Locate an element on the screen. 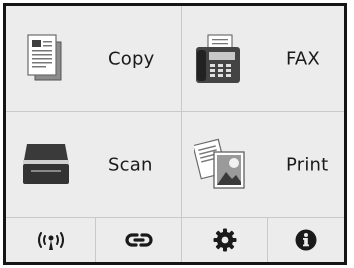 This screenshot has height=268, width=354. info-button is located at coordinates (306, 240).